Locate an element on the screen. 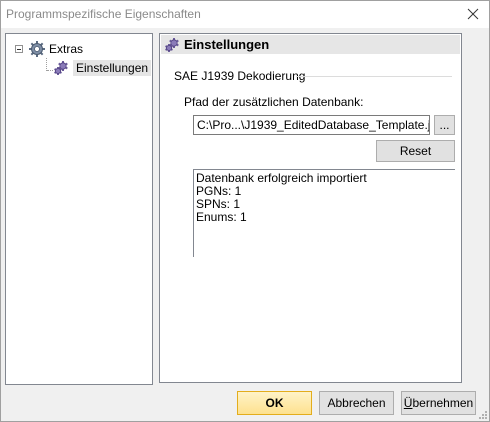  title-bar: Programmspezifische Eigenschaften is located at coordinates (245, 14).